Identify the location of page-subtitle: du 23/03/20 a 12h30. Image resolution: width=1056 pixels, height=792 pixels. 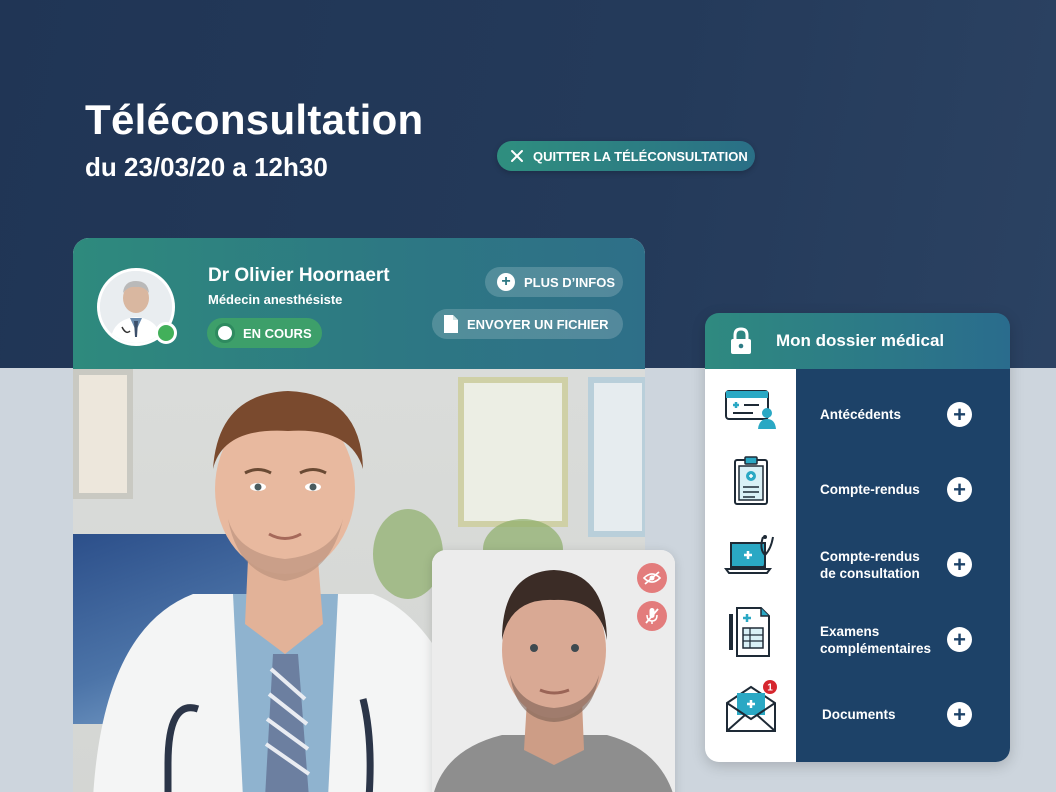
(206, 167).